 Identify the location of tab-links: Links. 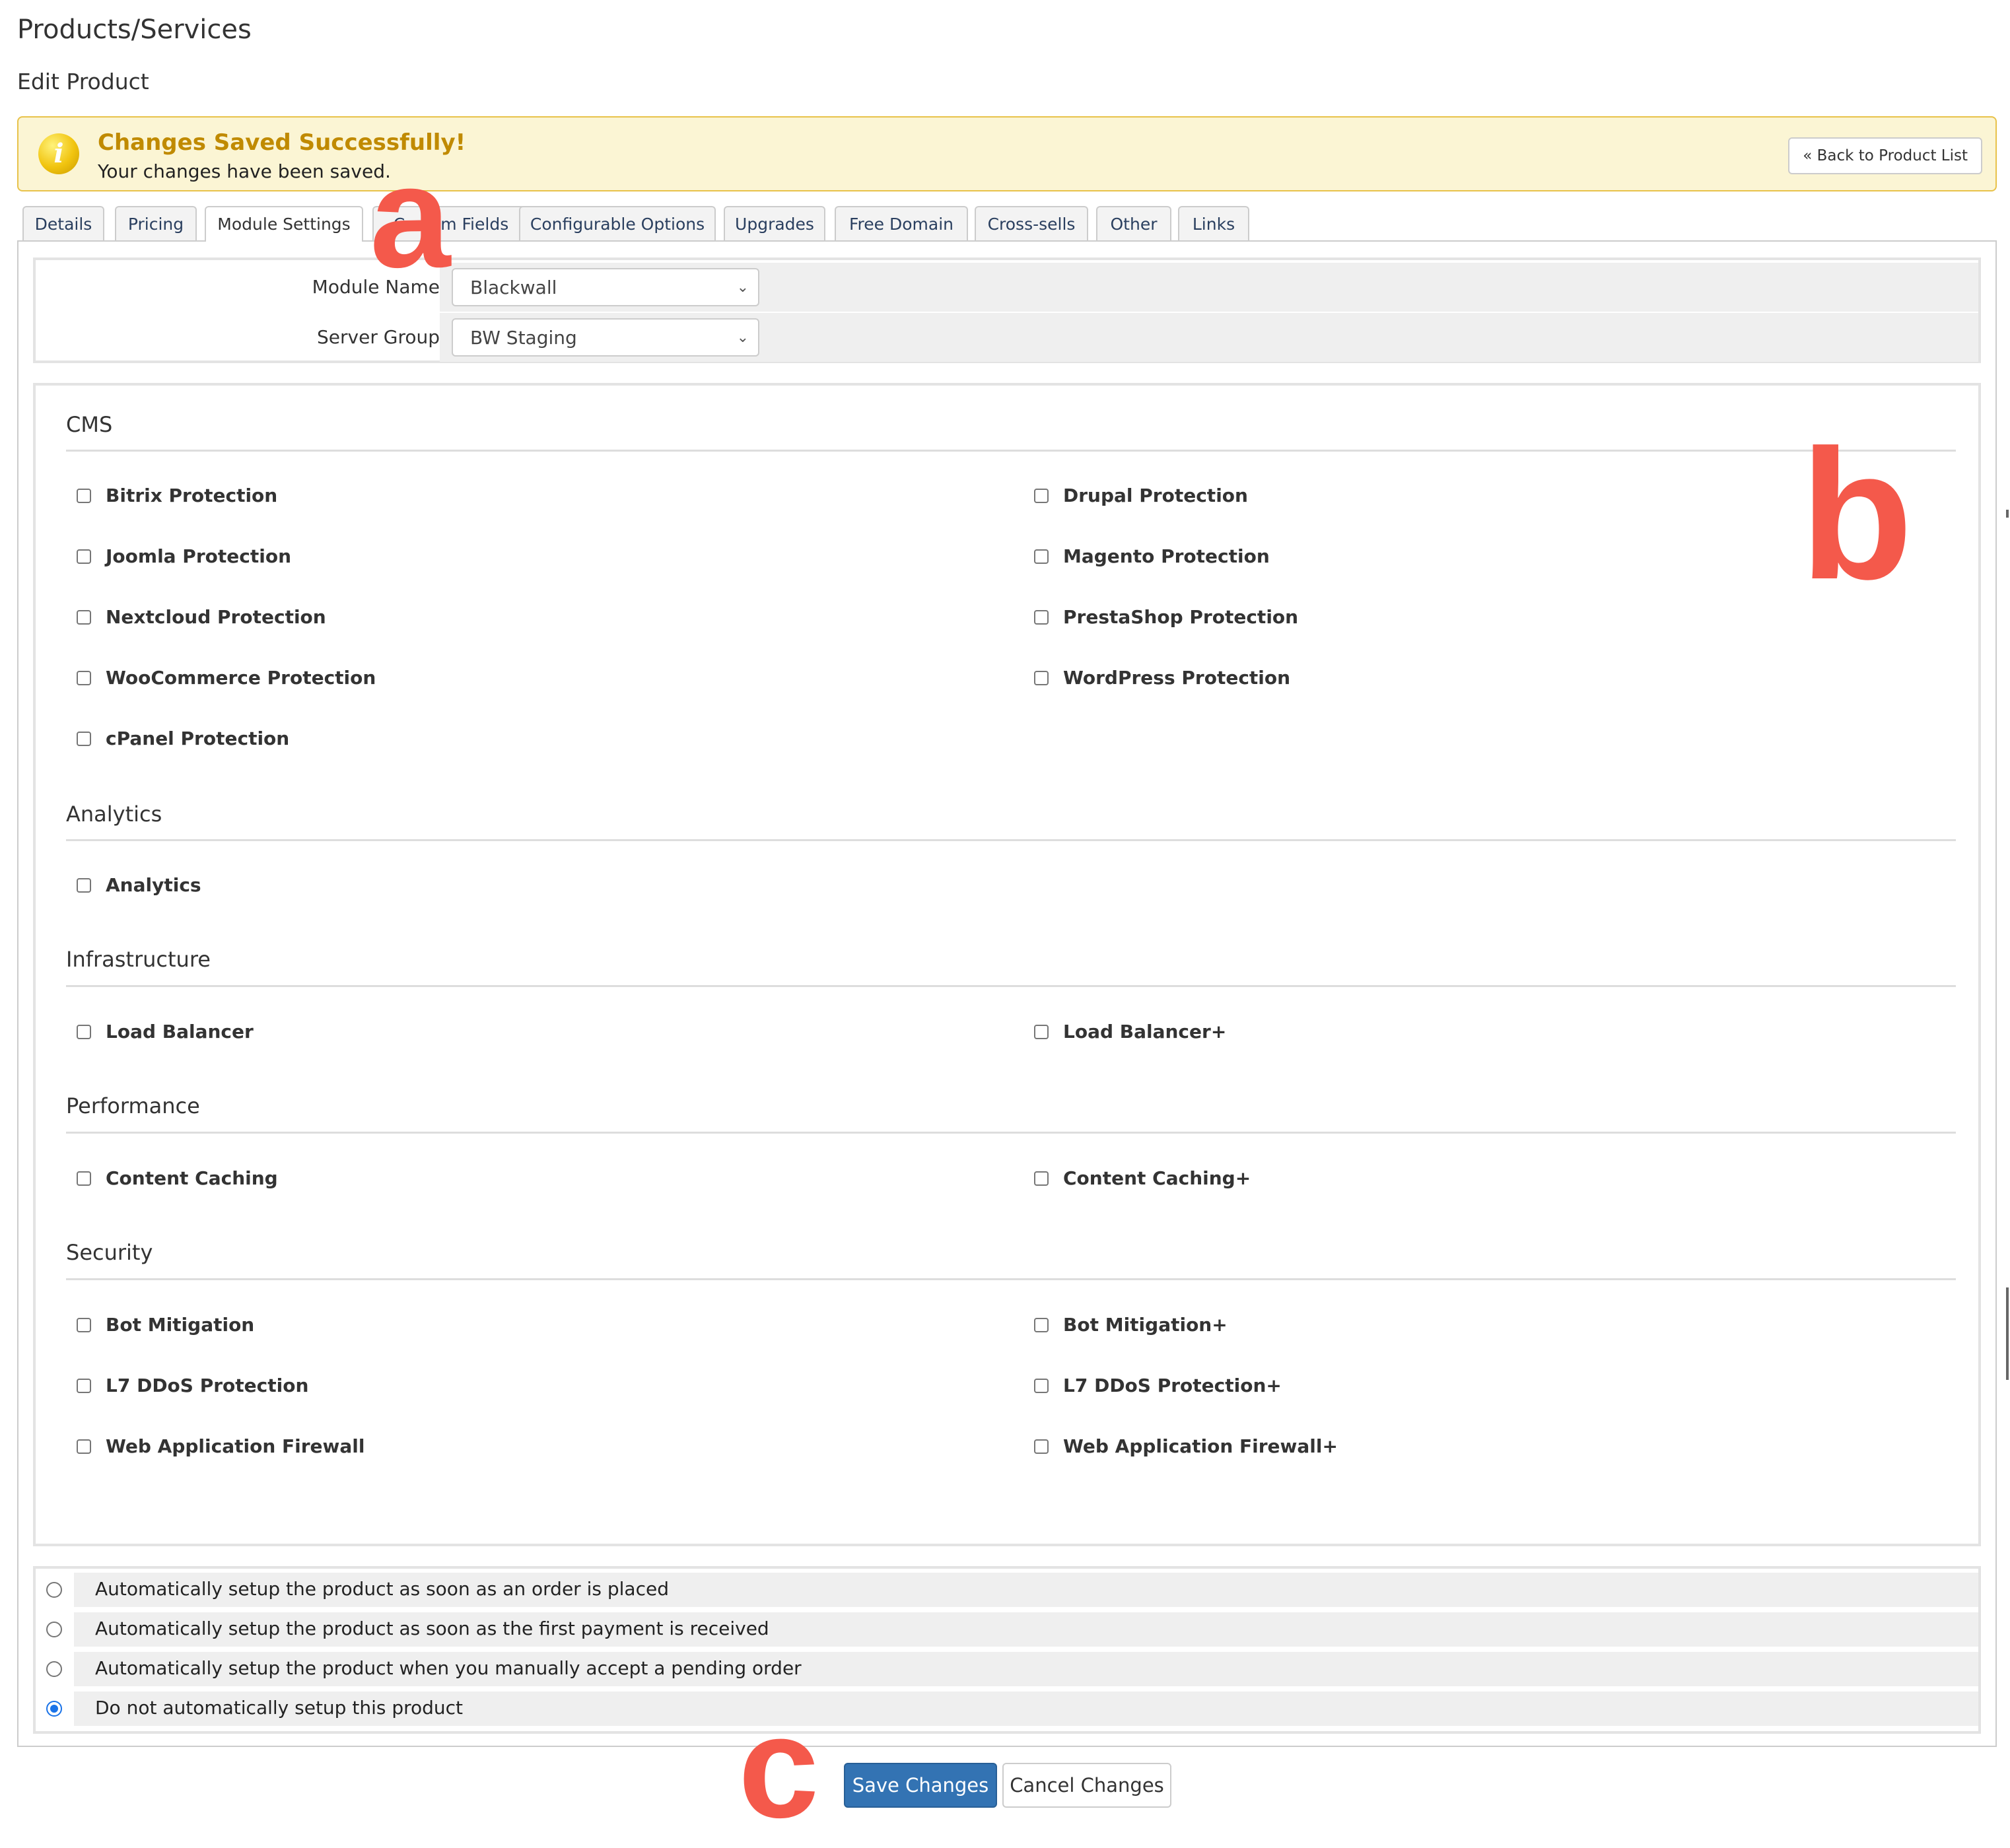
(1213, 223).